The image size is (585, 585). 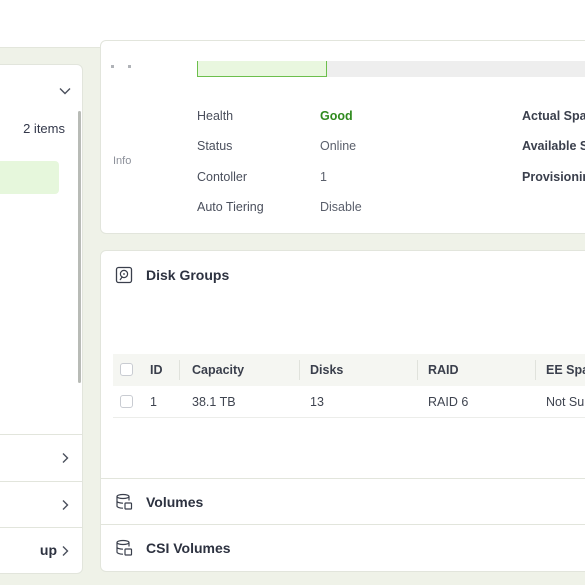 I want to click on column-header-ee-spare: EE Spar, so click(x=565, y=370).